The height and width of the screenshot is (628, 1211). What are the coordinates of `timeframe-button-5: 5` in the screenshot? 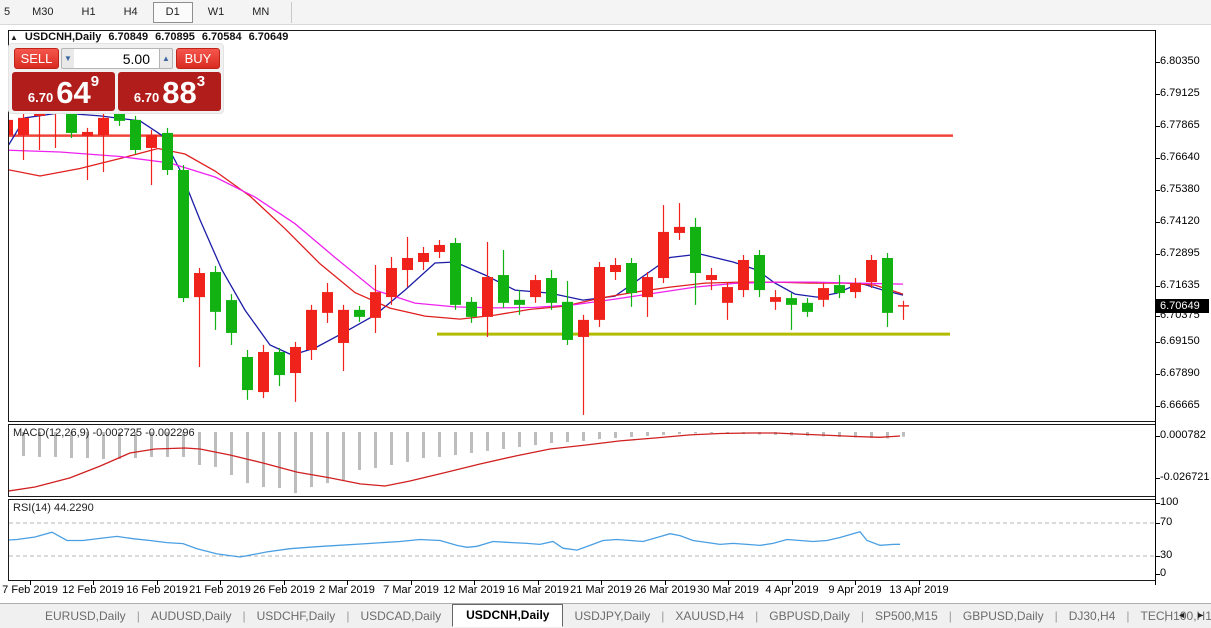 It's located at (9, 12).